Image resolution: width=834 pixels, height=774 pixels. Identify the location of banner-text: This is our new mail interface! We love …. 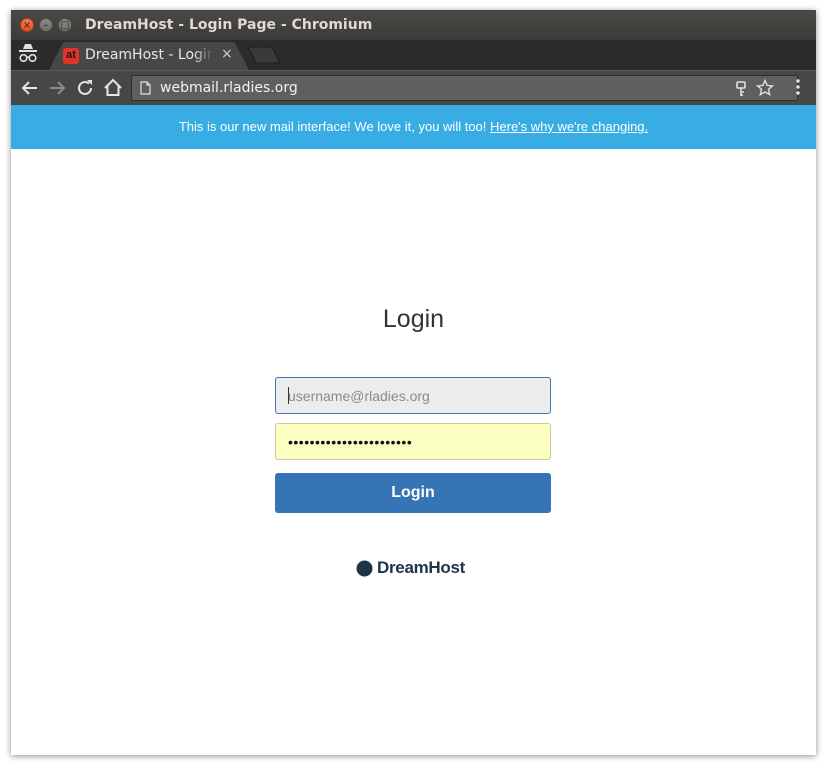
(334, 126).